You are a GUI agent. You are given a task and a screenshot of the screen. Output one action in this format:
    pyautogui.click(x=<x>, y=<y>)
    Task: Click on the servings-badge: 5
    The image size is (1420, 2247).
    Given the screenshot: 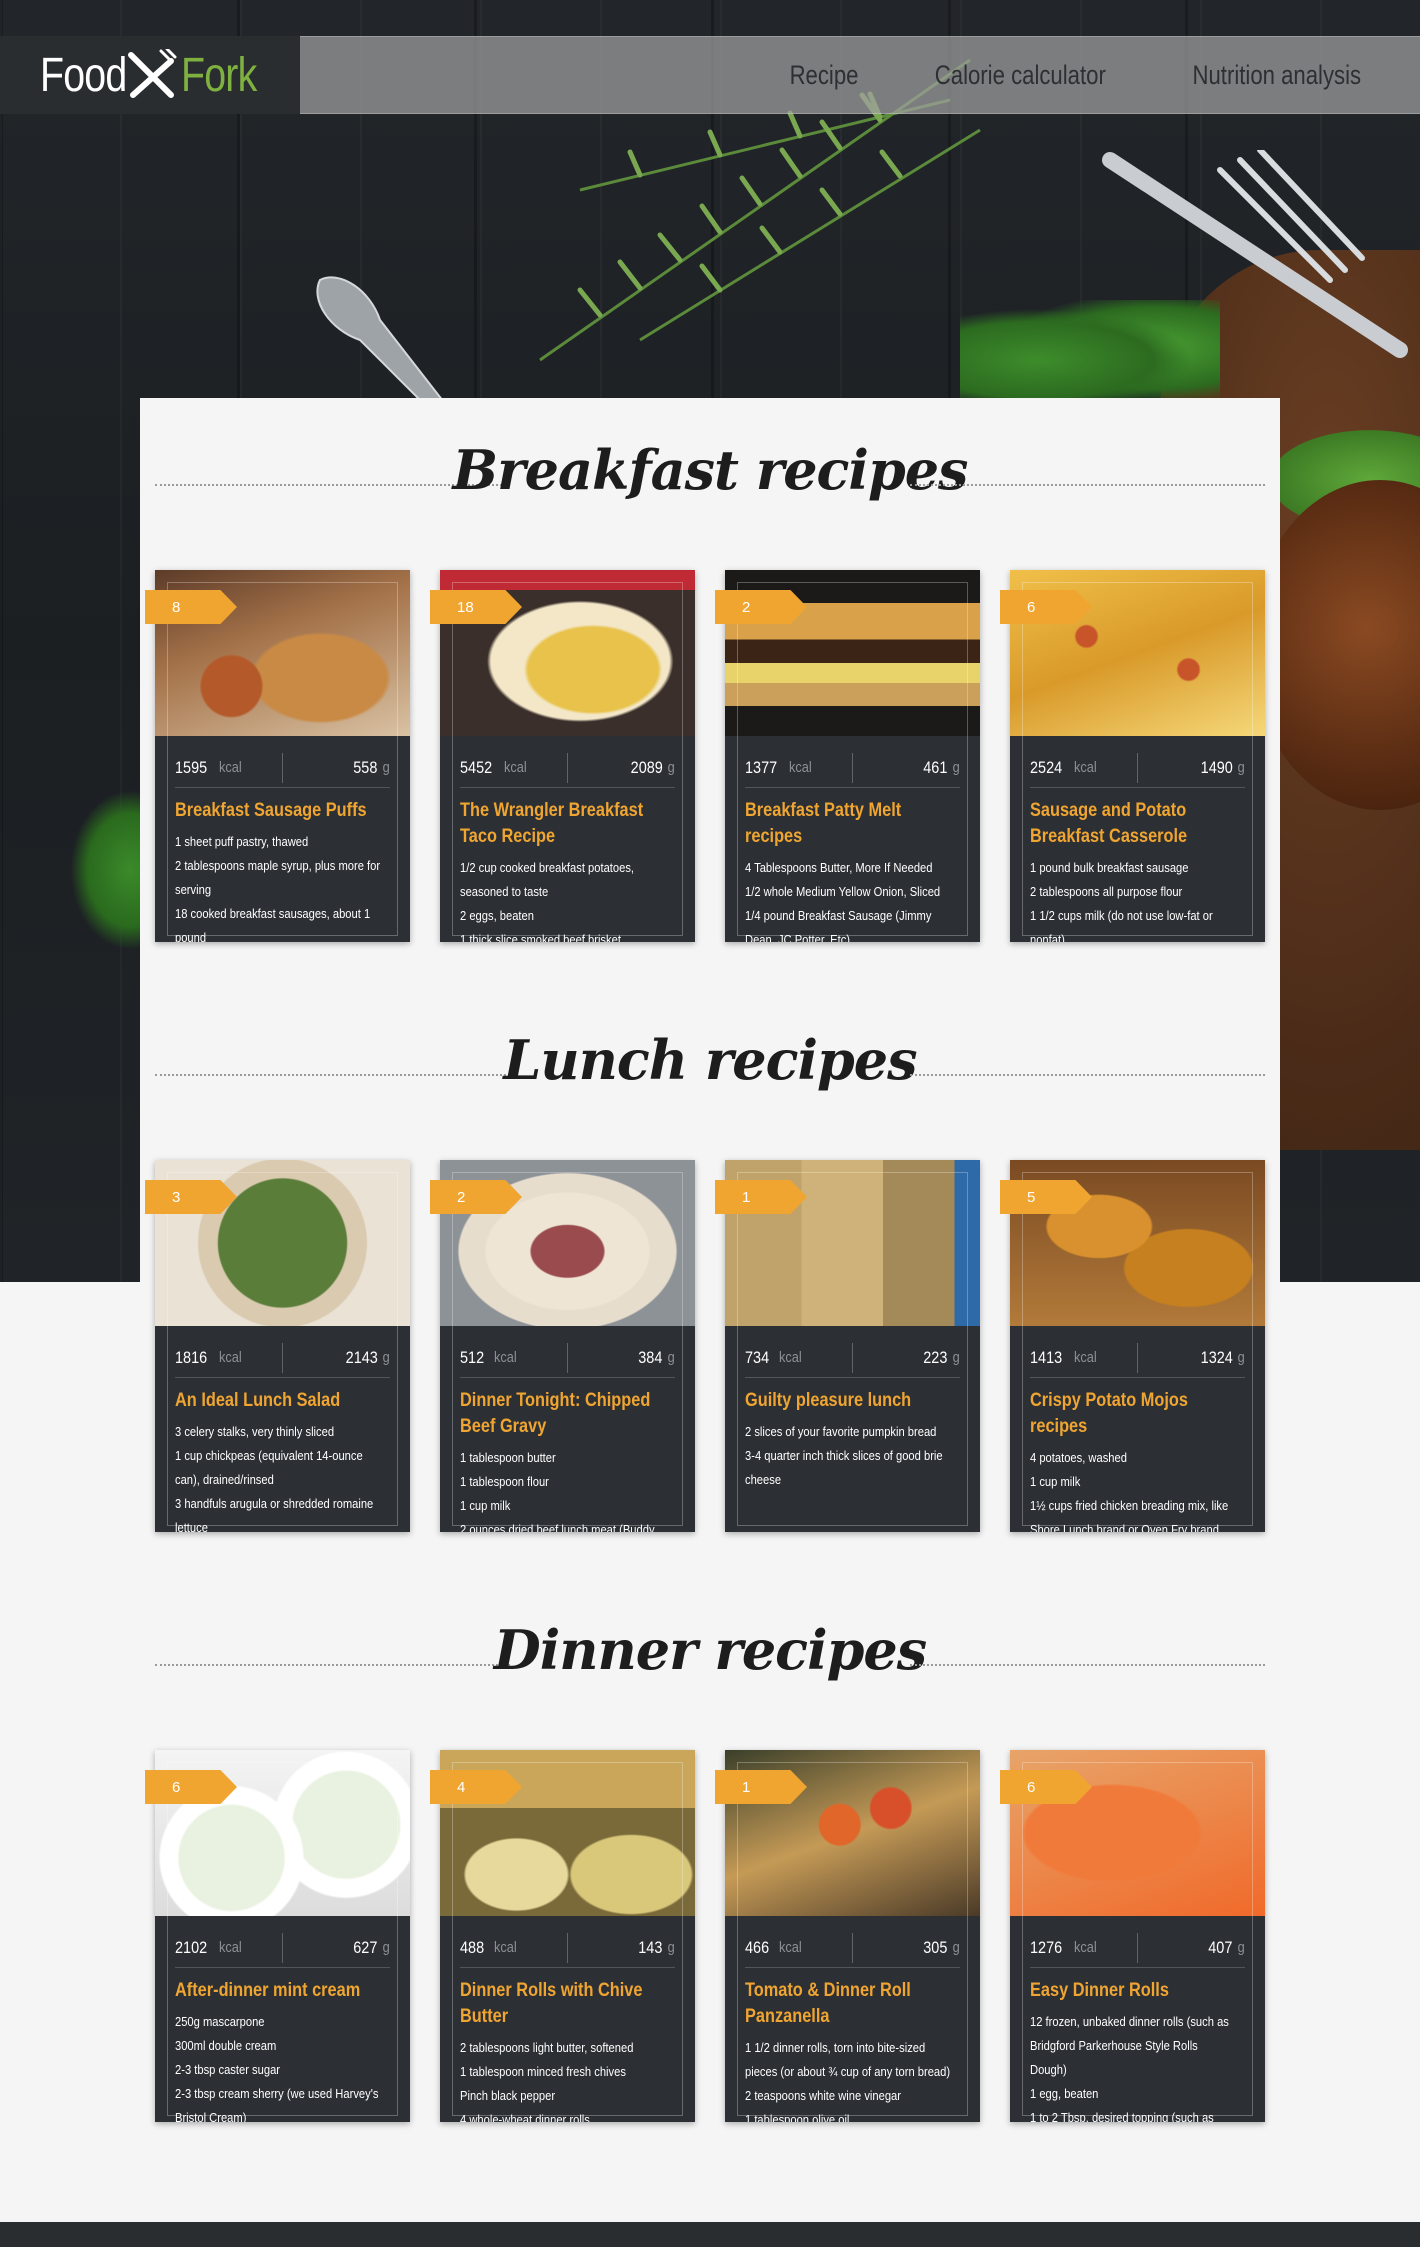 What is the action you would take?
    pyautogui.click(x=1046, y=1197)
    